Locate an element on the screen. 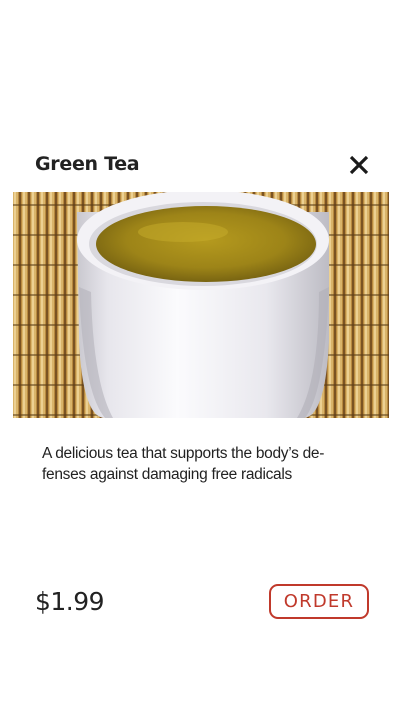  order-button: ORDER is located at coordinates (319, 601).